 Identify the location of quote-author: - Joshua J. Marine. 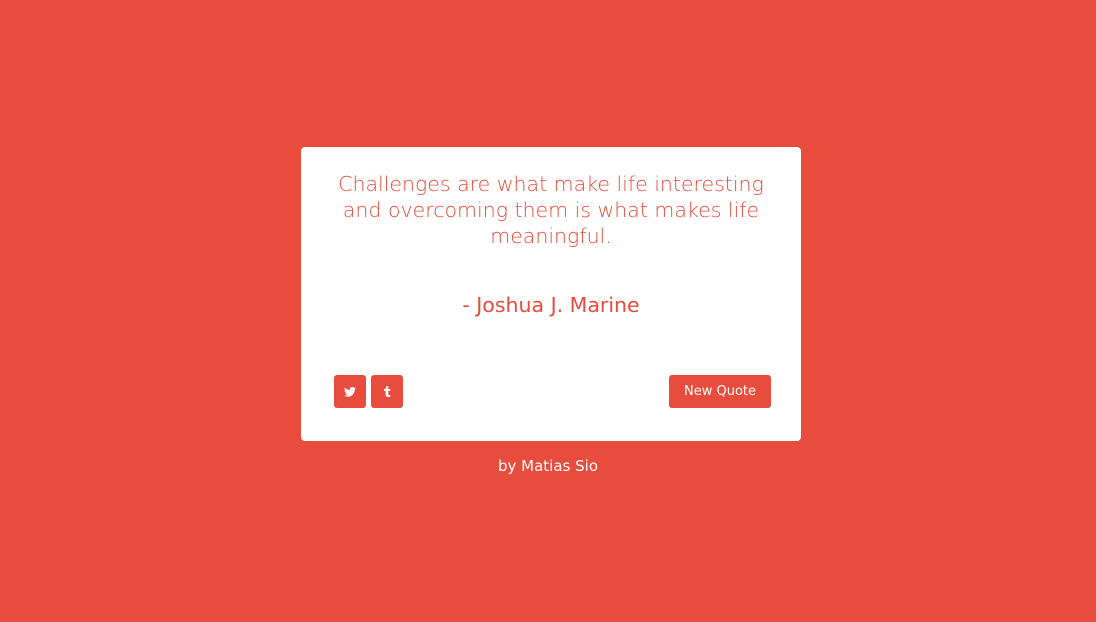
(551, 305).